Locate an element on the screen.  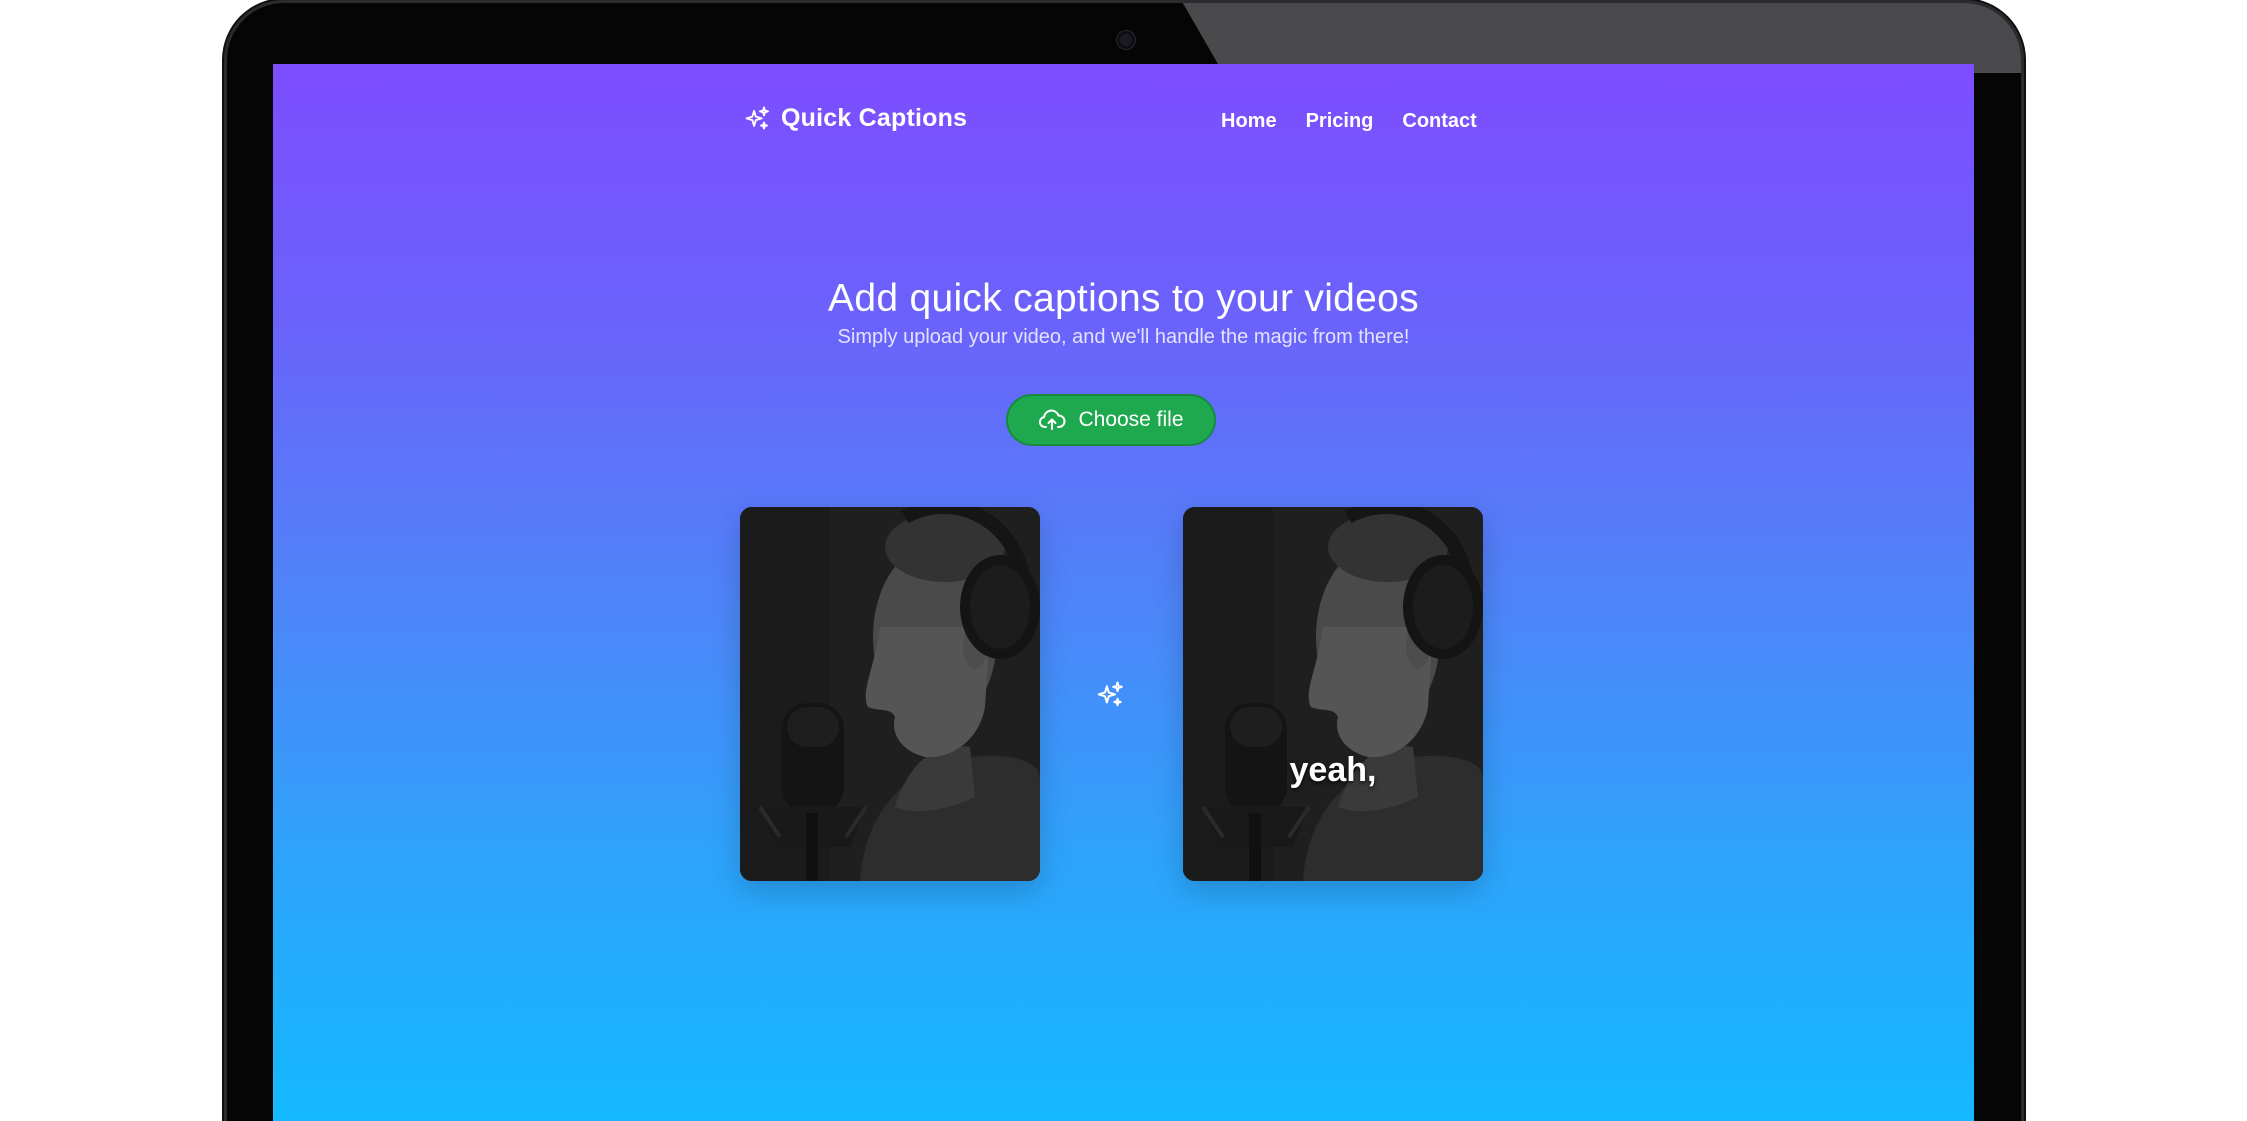
choose-file-label: Choose file is located at coordinates (1131, 419).